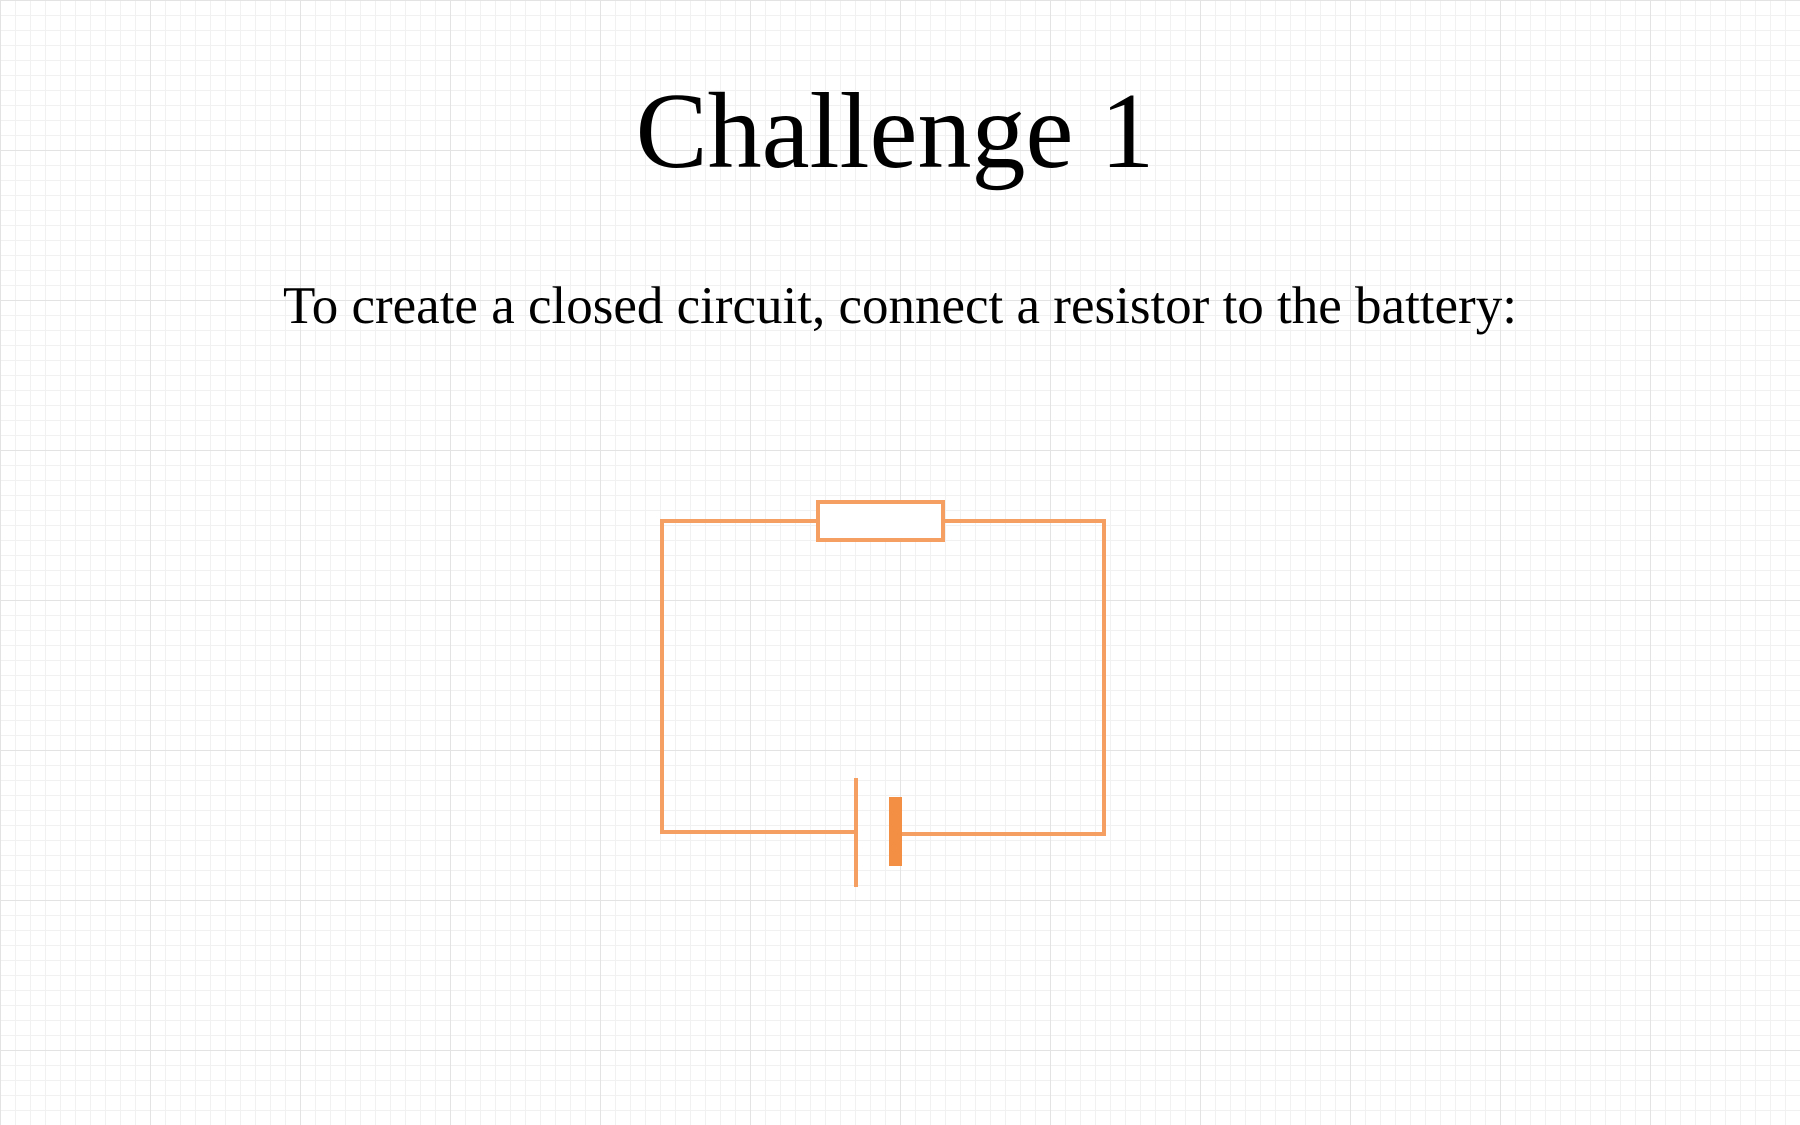 The width and height of the screenshot is (1800, 1125). Describe the element at coordinates (1000, 677) in the screenshot. I see `wire-right` at that location.